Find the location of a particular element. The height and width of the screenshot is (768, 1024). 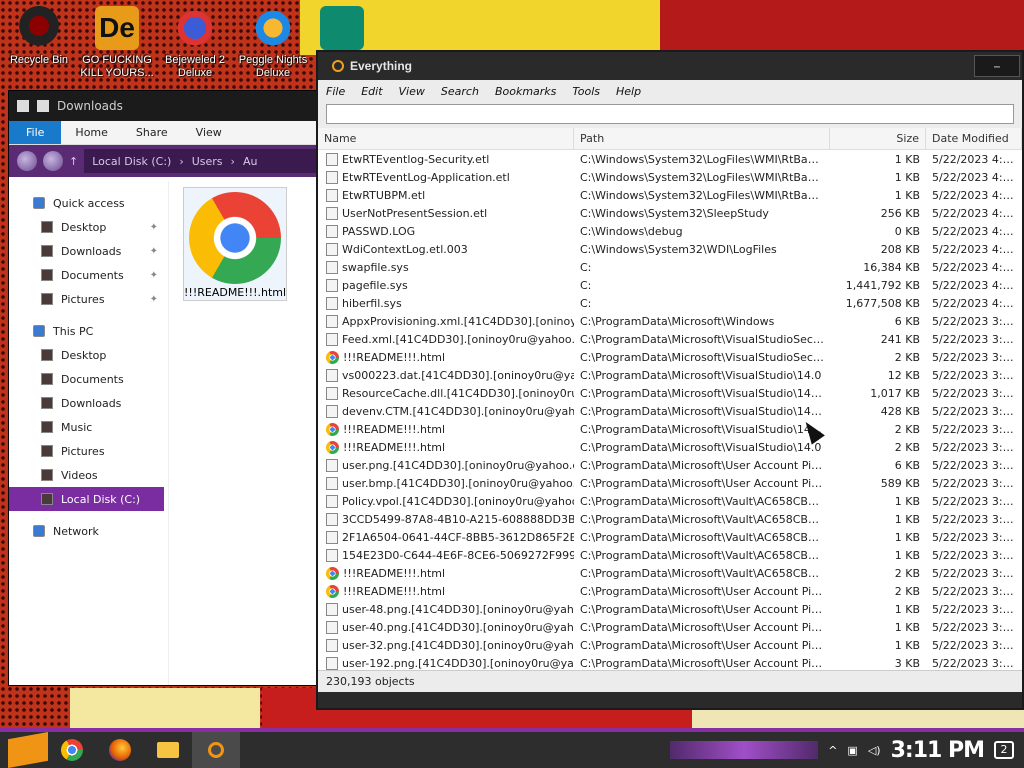

tab-file: File is located at coordinates (35, 132).